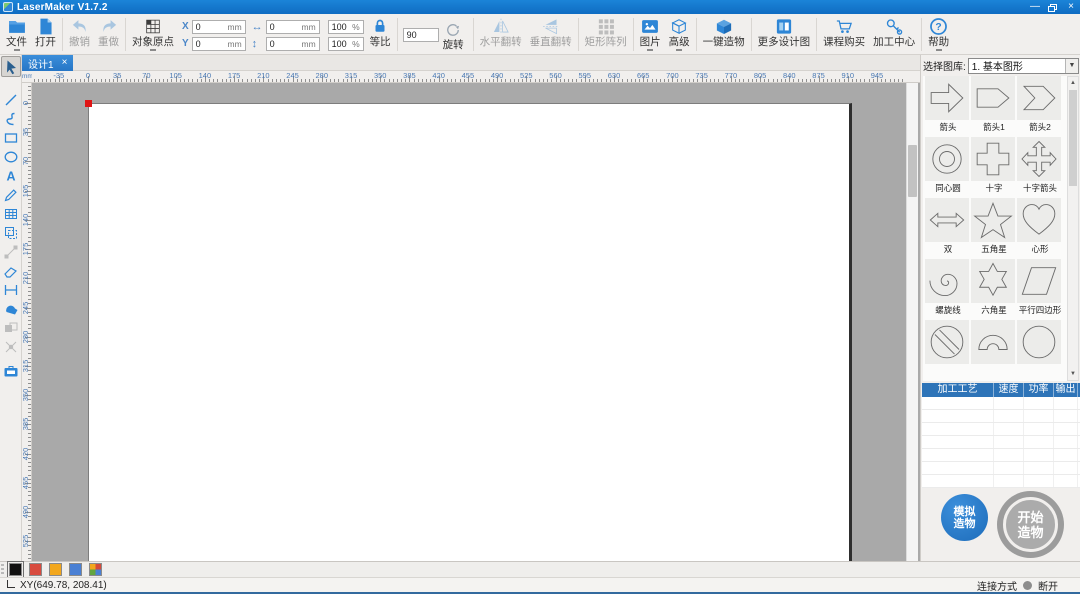 This screenshot has width=1080, height=594. I want to click on tool-select-cursor, so click(10, 66).